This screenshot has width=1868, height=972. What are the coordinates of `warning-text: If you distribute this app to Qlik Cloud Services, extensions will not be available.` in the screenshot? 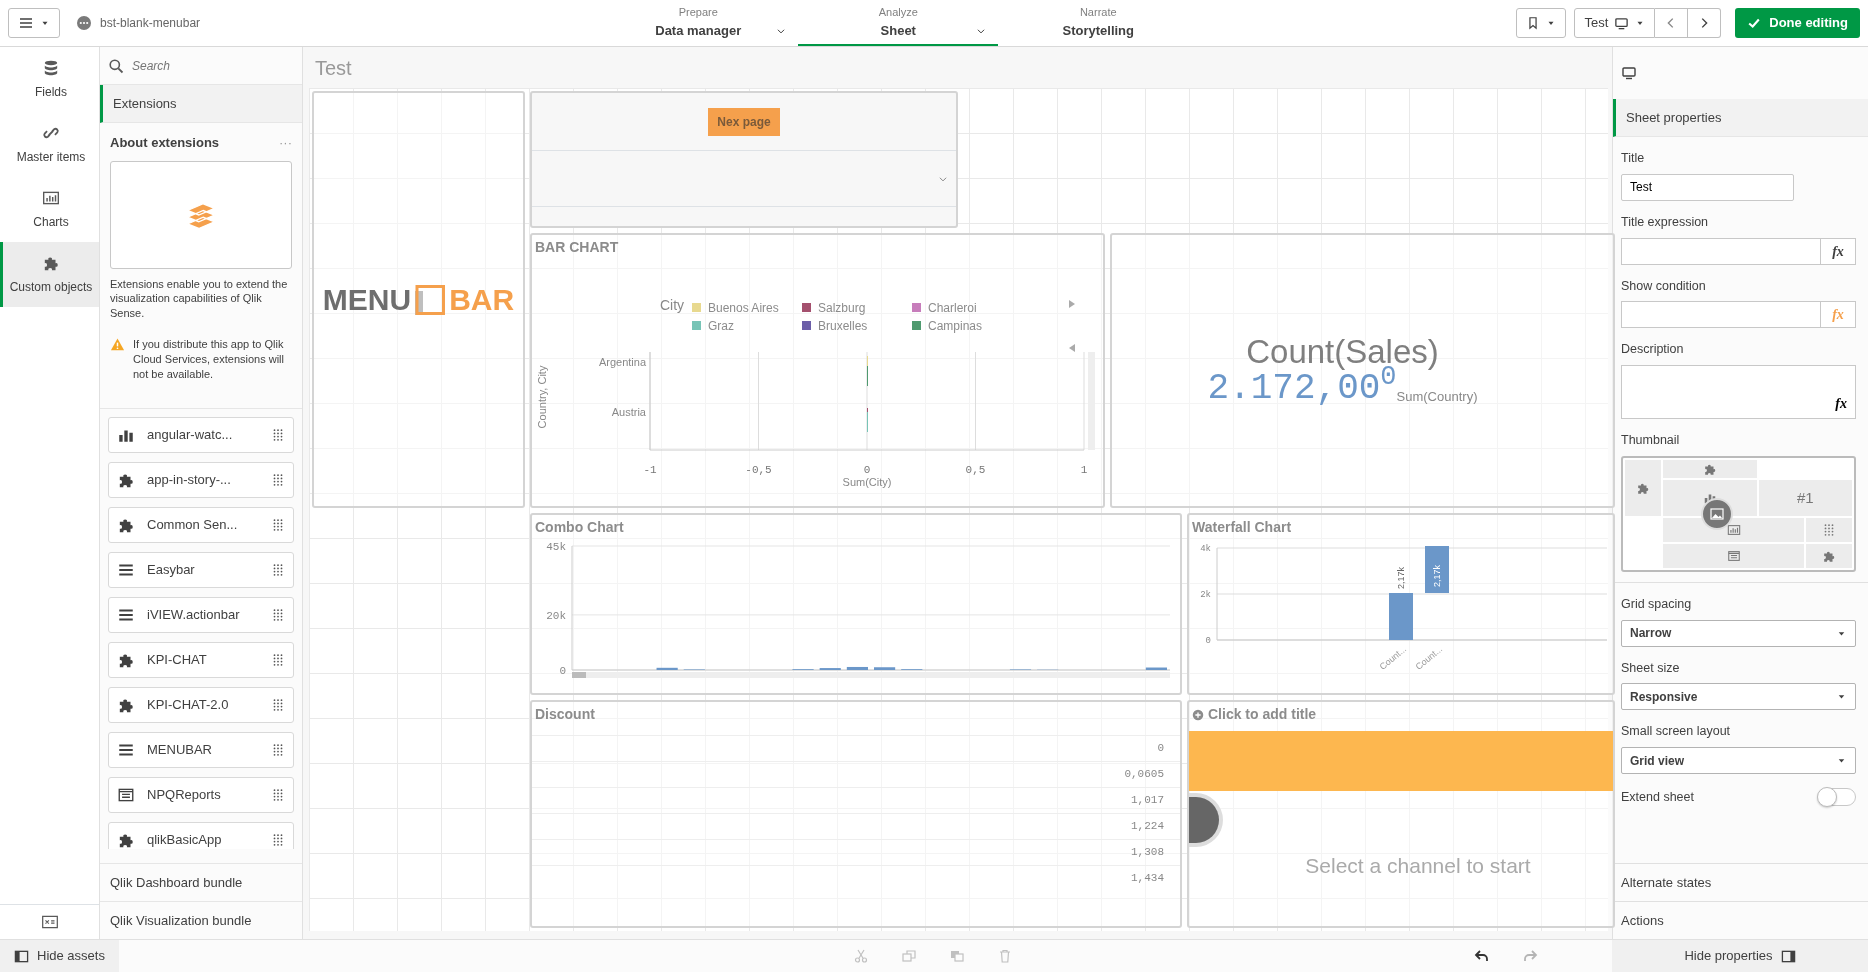 It's located at (209, 359).